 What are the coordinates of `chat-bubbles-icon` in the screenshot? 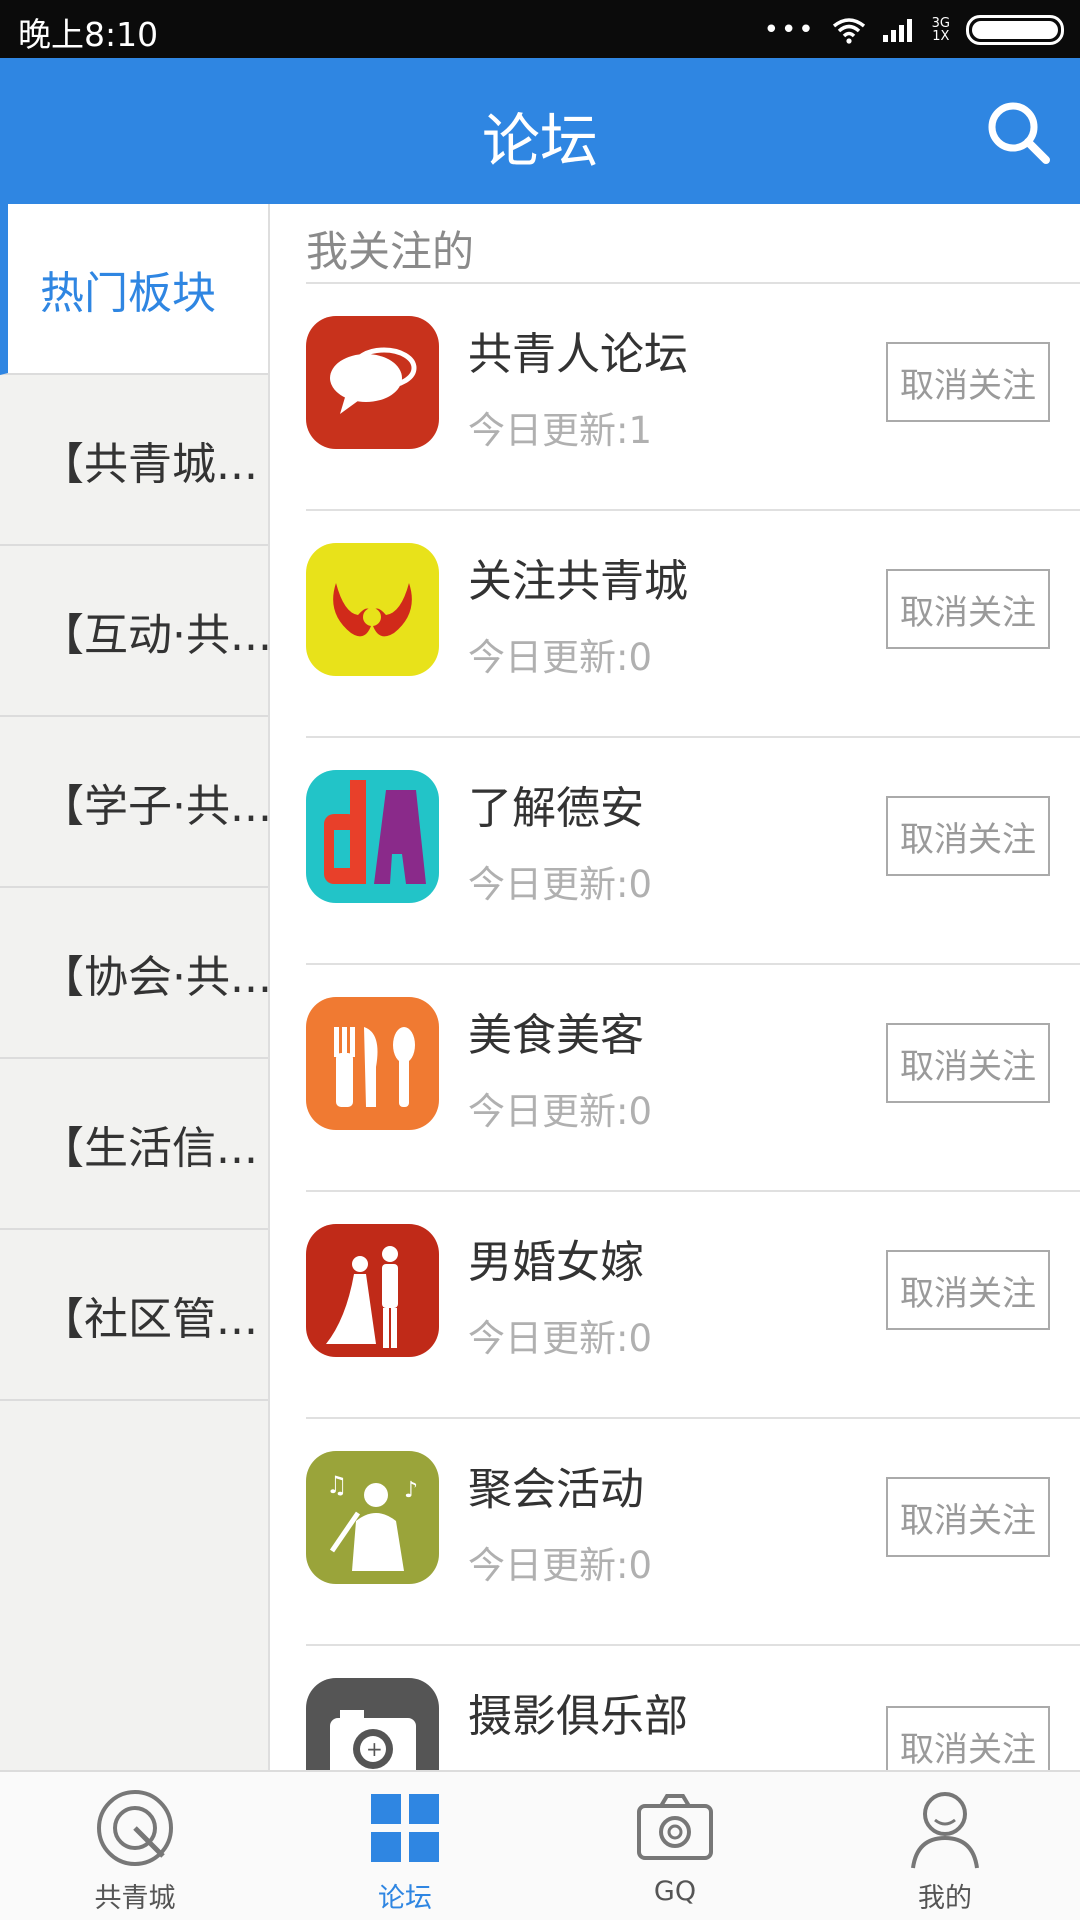 It's located at (372, 382).